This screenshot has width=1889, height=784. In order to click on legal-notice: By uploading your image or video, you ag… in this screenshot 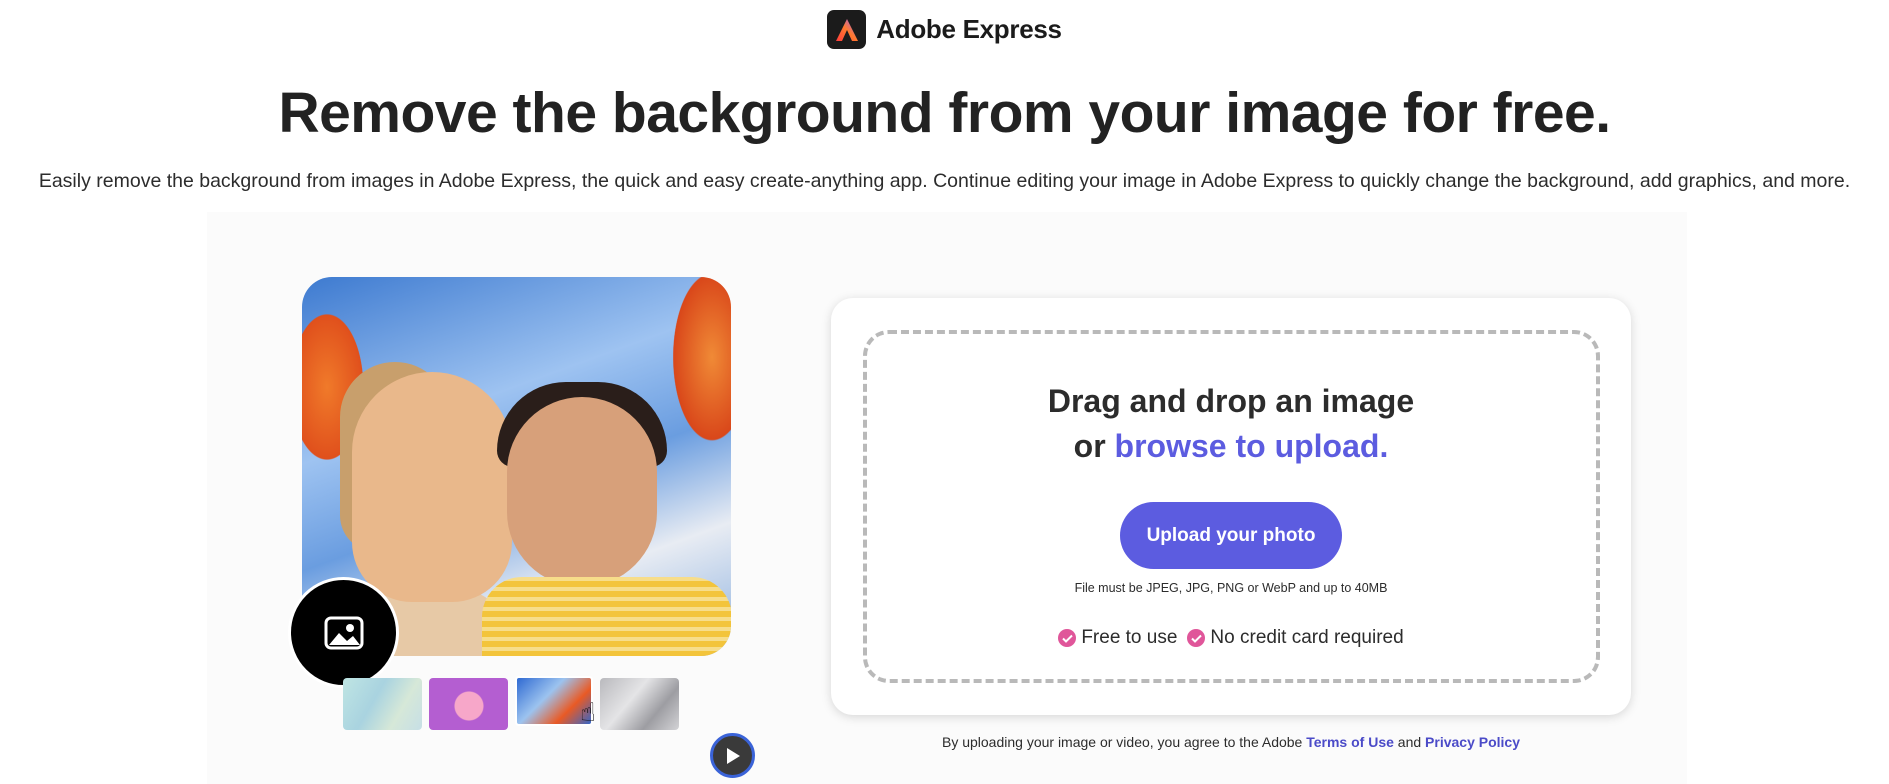, I will do `click(1231, 742)`.